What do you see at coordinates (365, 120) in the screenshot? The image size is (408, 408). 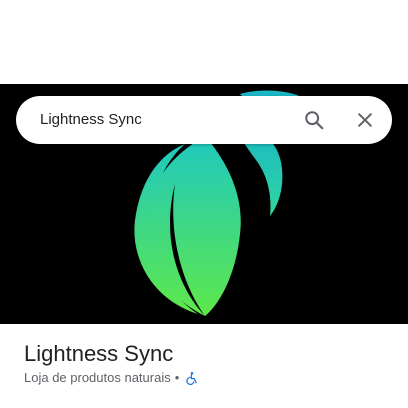 I see `close-icon` at bounding box center [365, 120].